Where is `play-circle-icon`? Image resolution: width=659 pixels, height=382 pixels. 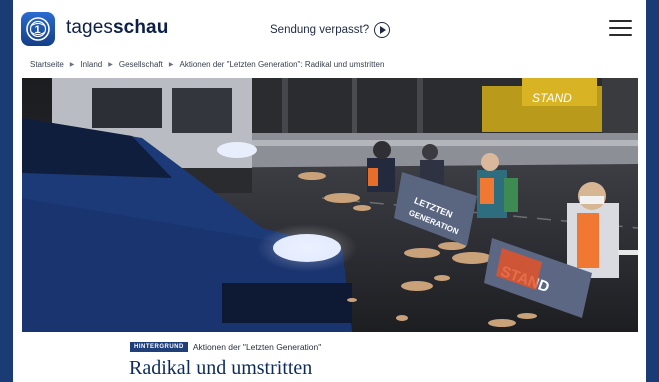
play-circle-icon is located at coordinates (382, 30).